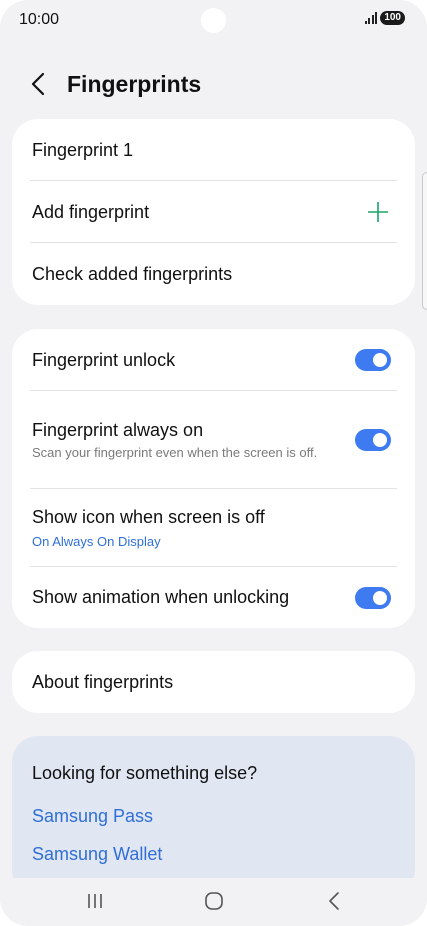 The width and height of the screenshot is (427, 926). What do you see at coordinates (371, 18) in the screenshot?
I see `signal-icon` at bounding box center [371, 18].